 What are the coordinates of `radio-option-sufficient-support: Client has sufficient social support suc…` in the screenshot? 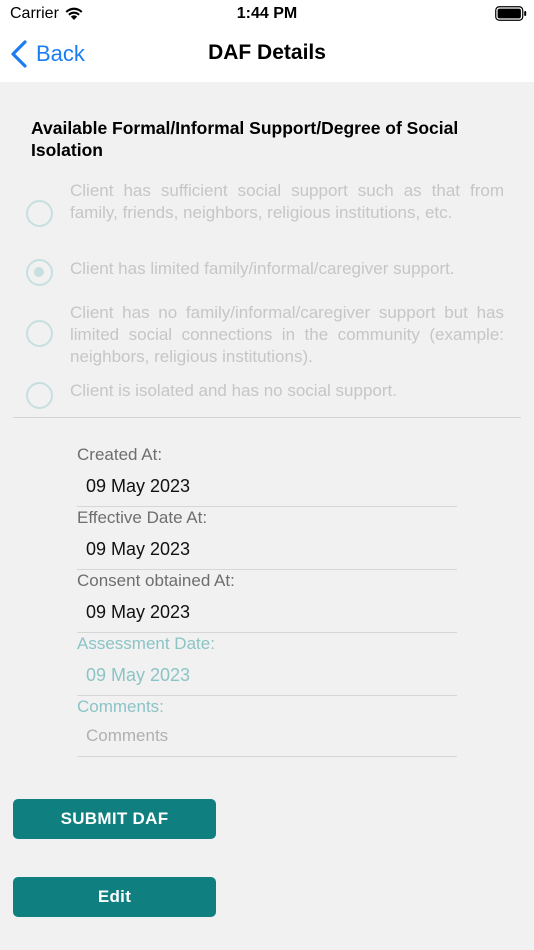 It's located at (266, 213).